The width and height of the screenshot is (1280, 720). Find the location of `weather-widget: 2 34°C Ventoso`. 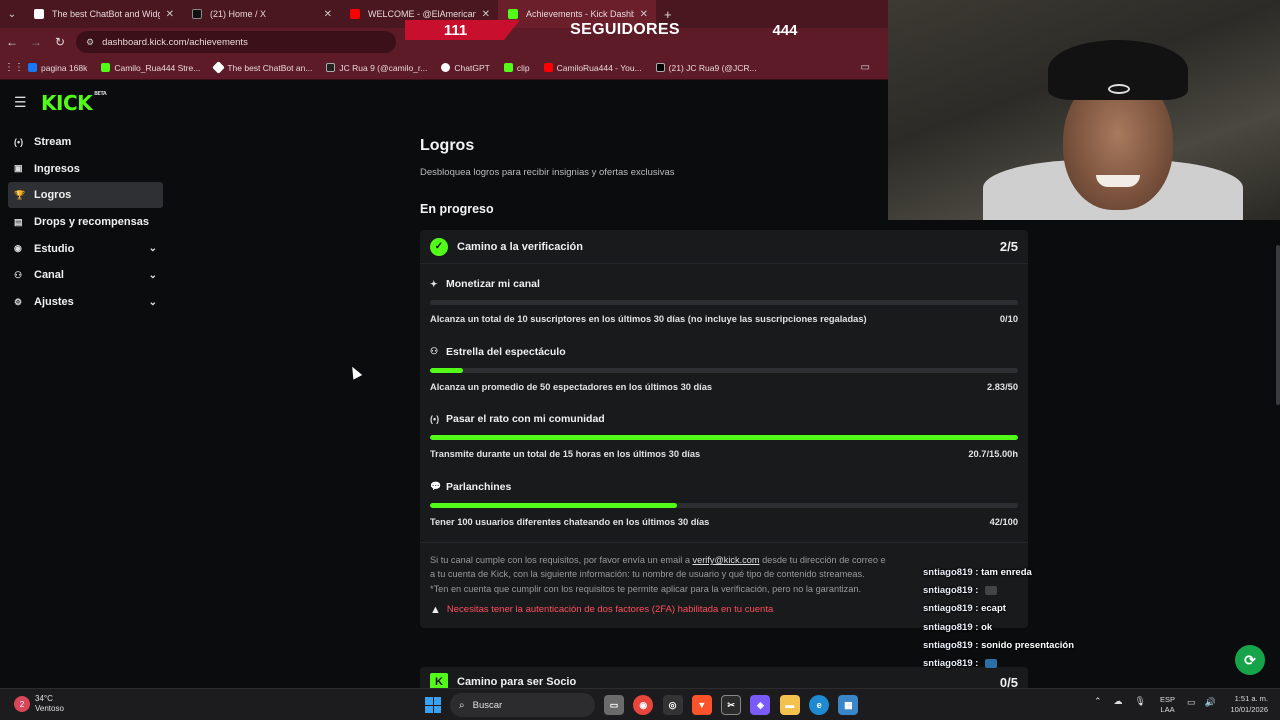

weather-widget: 2 34°C Ventoso is located at coordinates (39, 704).